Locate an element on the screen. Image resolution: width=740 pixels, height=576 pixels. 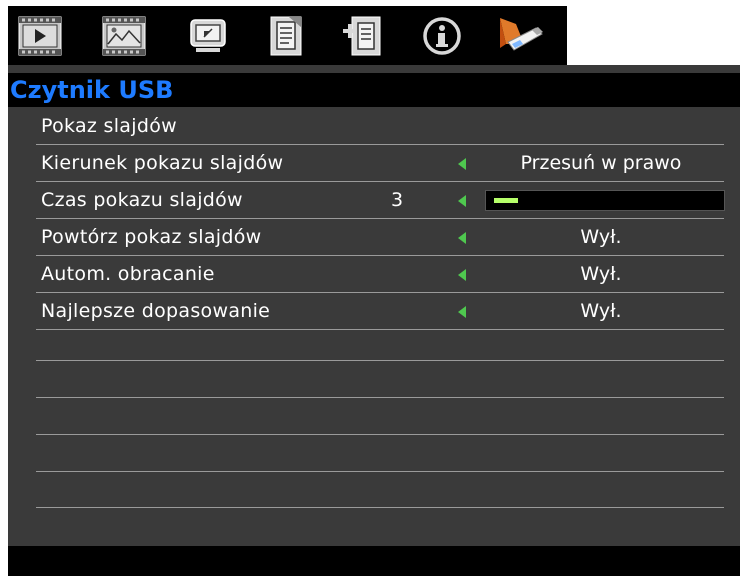
advanced-tab is located at coordinates (362, 36).